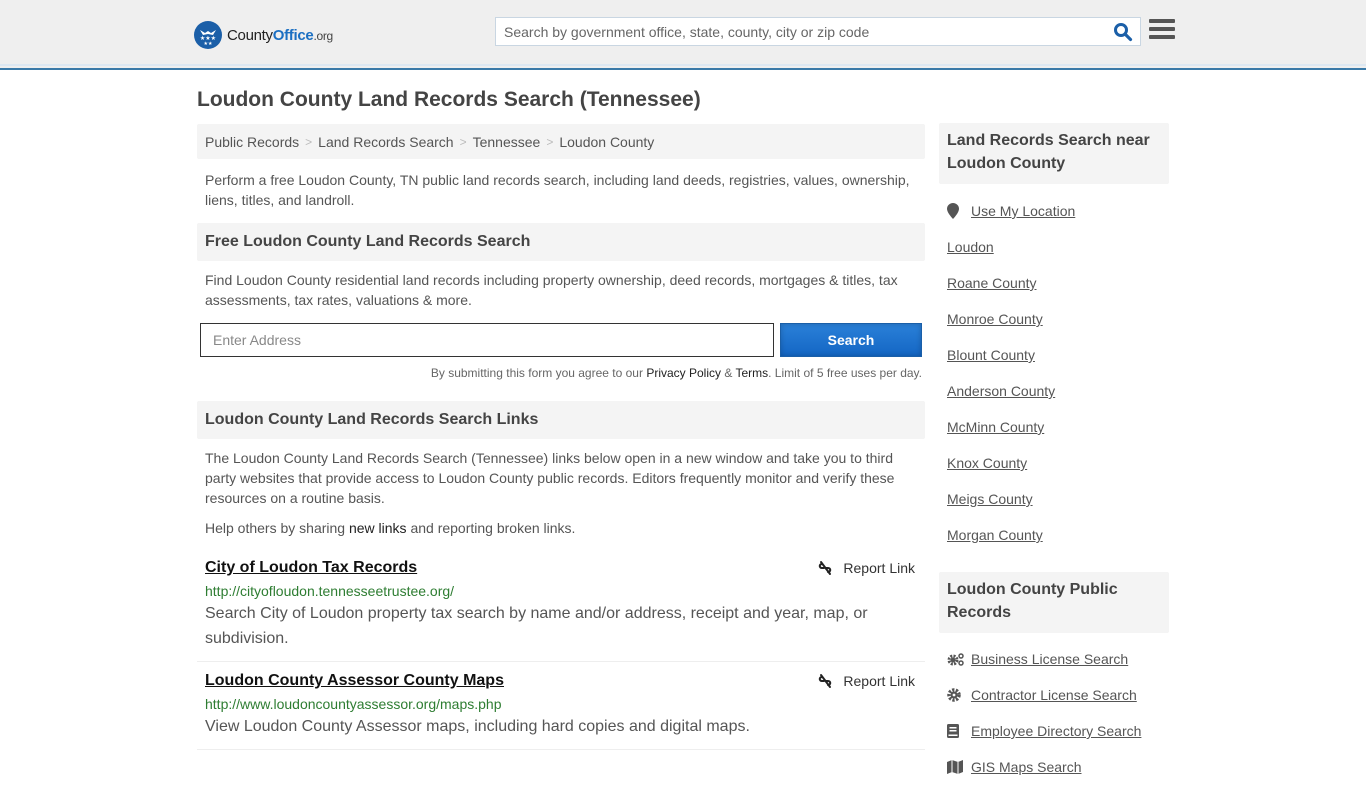  I want to click on site-logo: ★★★ ★★ CountyOffice.org, so click(263, 35).